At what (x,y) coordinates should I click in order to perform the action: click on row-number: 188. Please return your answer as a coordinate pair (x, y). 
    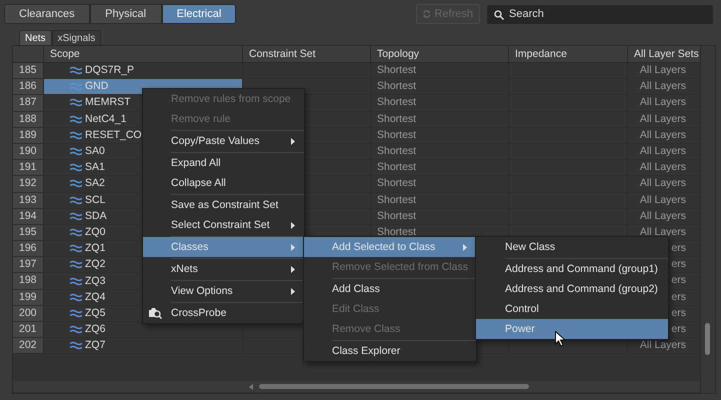
    Looking at the image, I should click on (28, 120).